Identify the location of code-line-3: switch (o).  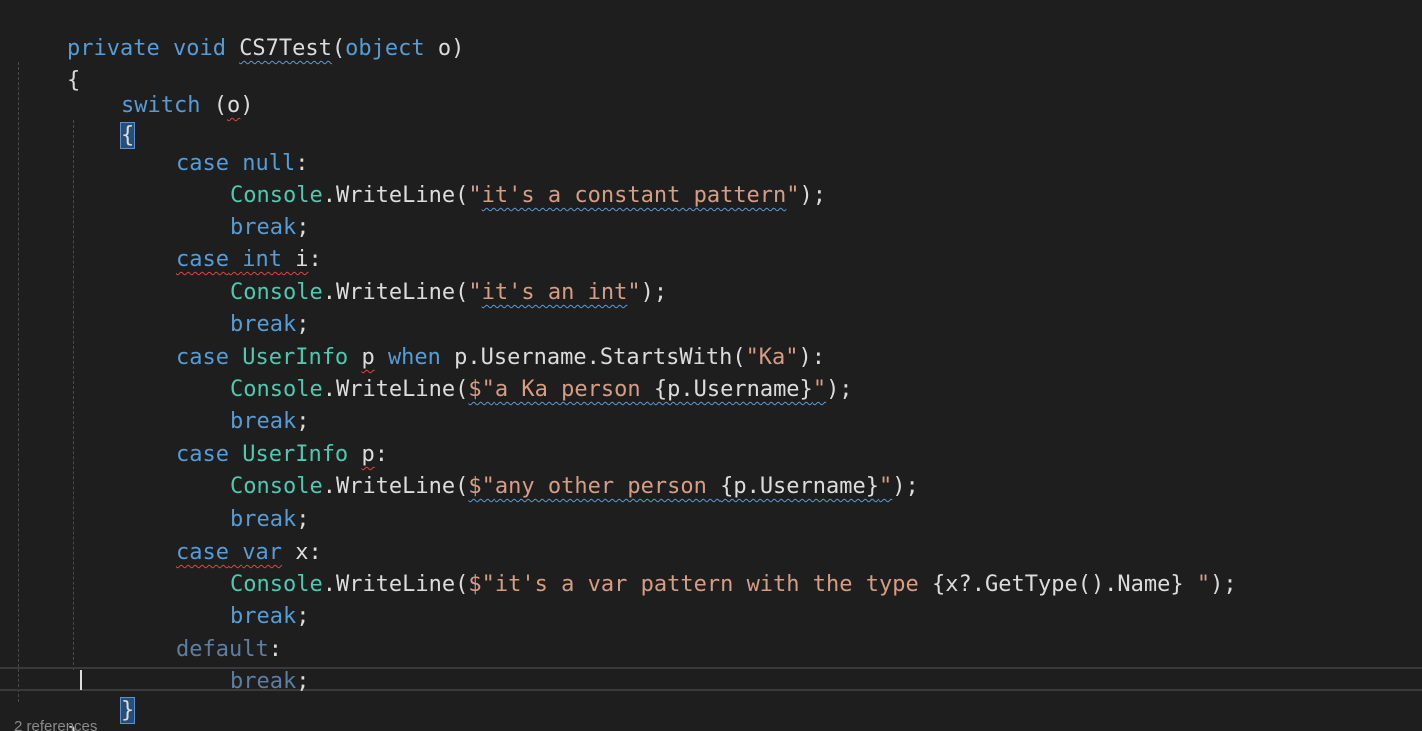
(160, 88).